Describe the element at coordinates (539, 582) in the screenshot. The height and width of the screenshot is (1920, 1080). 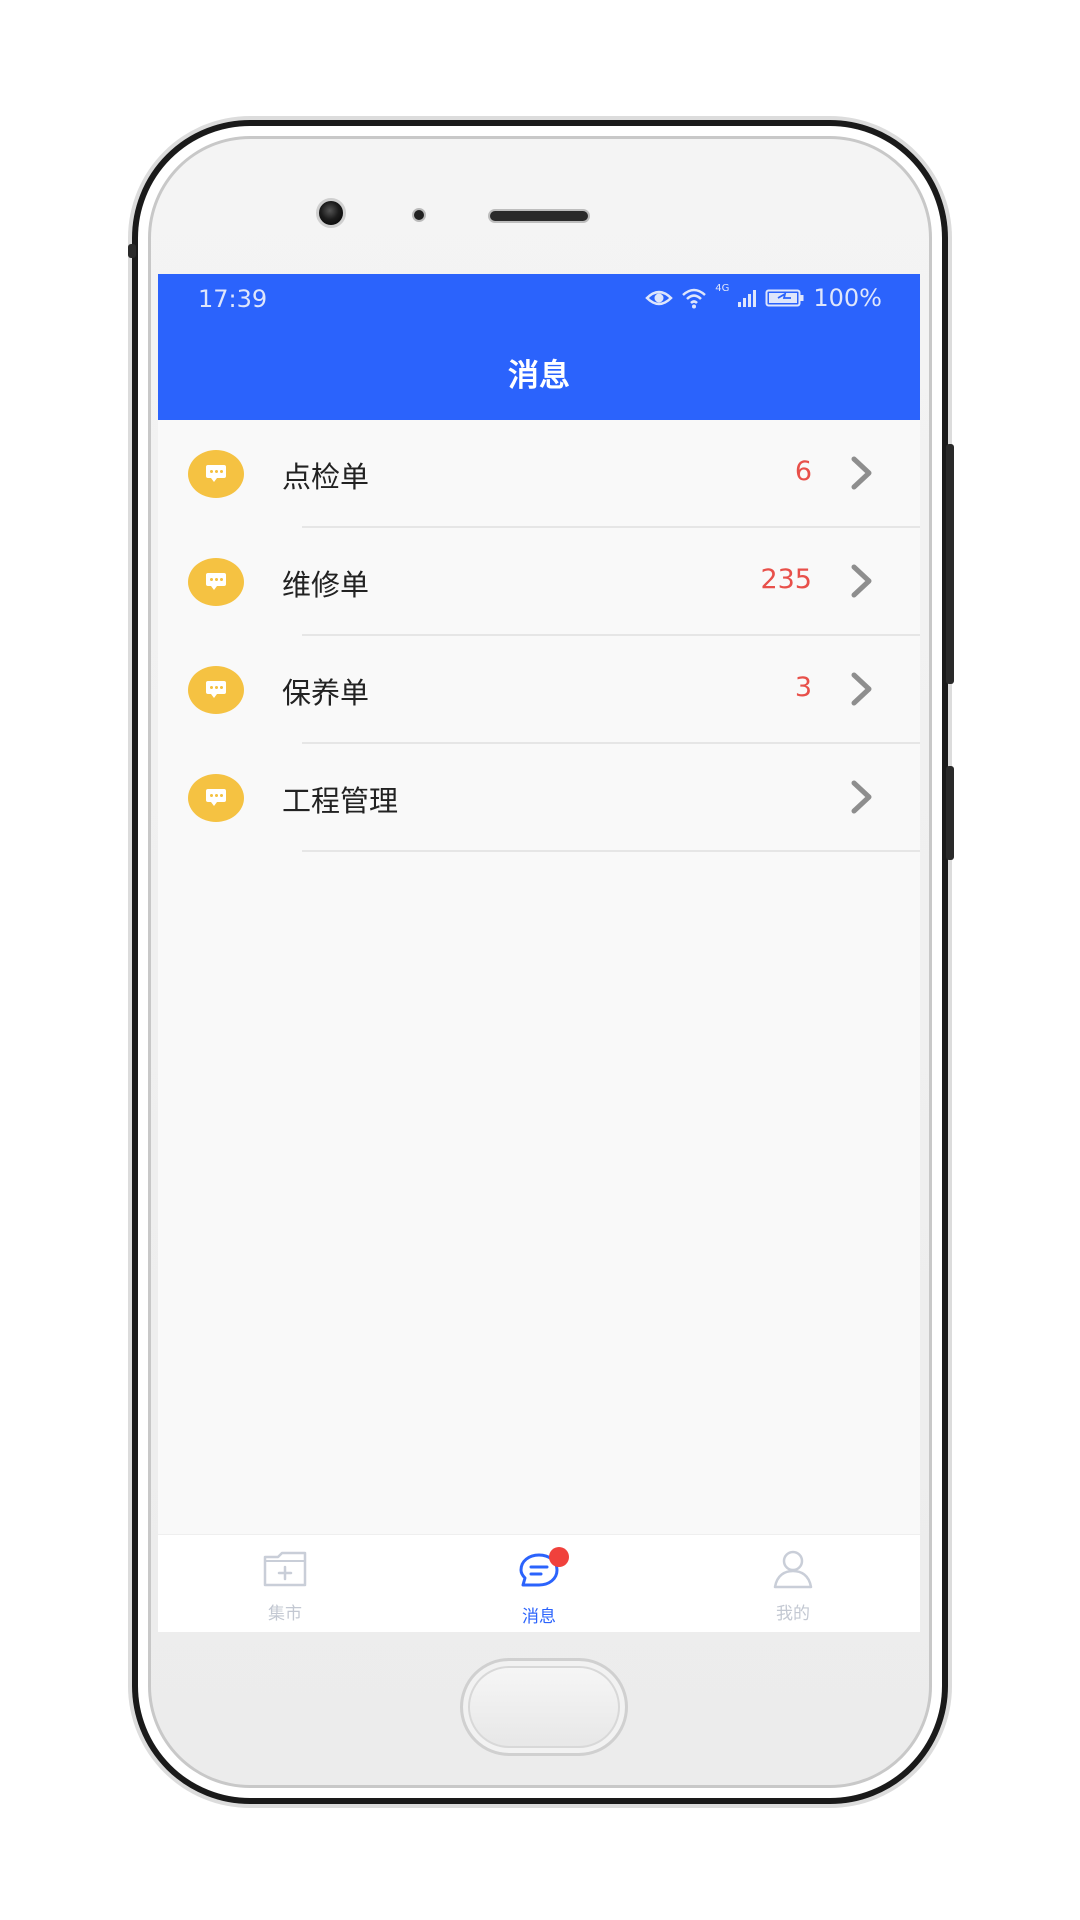
I see `message-item-repair: 维修单 235` at that location.